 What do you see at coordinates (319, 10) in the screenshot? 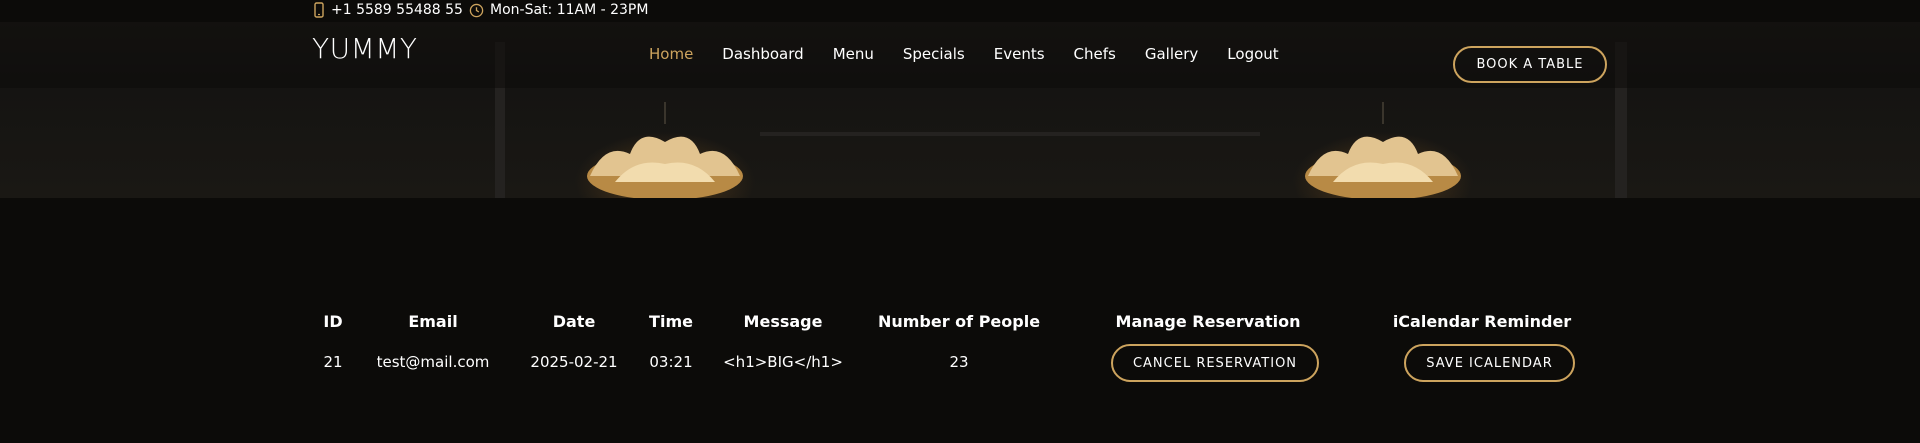
I see `phone-icon` at bounding box center [319, 10].